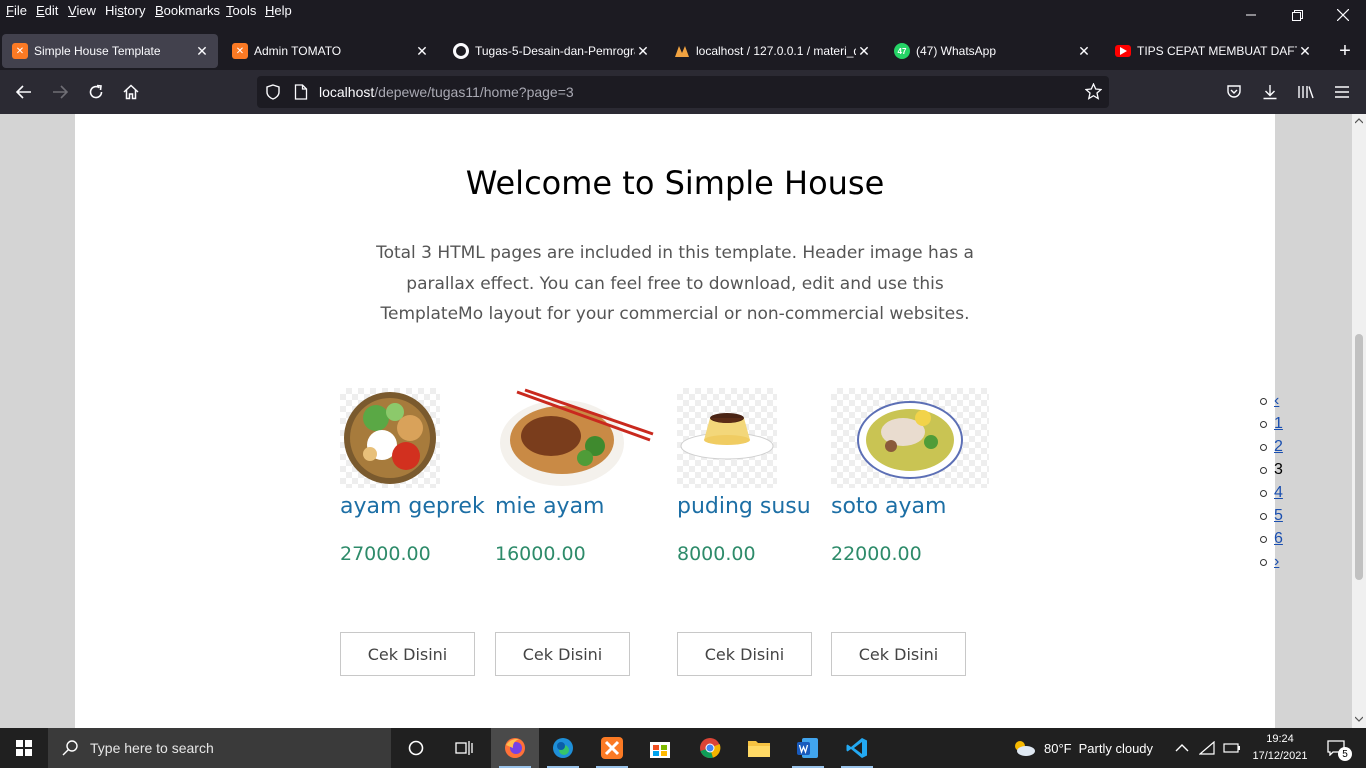 Image resolution: width=1366 pixels, height=768 pixels. I want to click on tab-simple-house: ✕ Simple House Template ✕, so click(110, 51).